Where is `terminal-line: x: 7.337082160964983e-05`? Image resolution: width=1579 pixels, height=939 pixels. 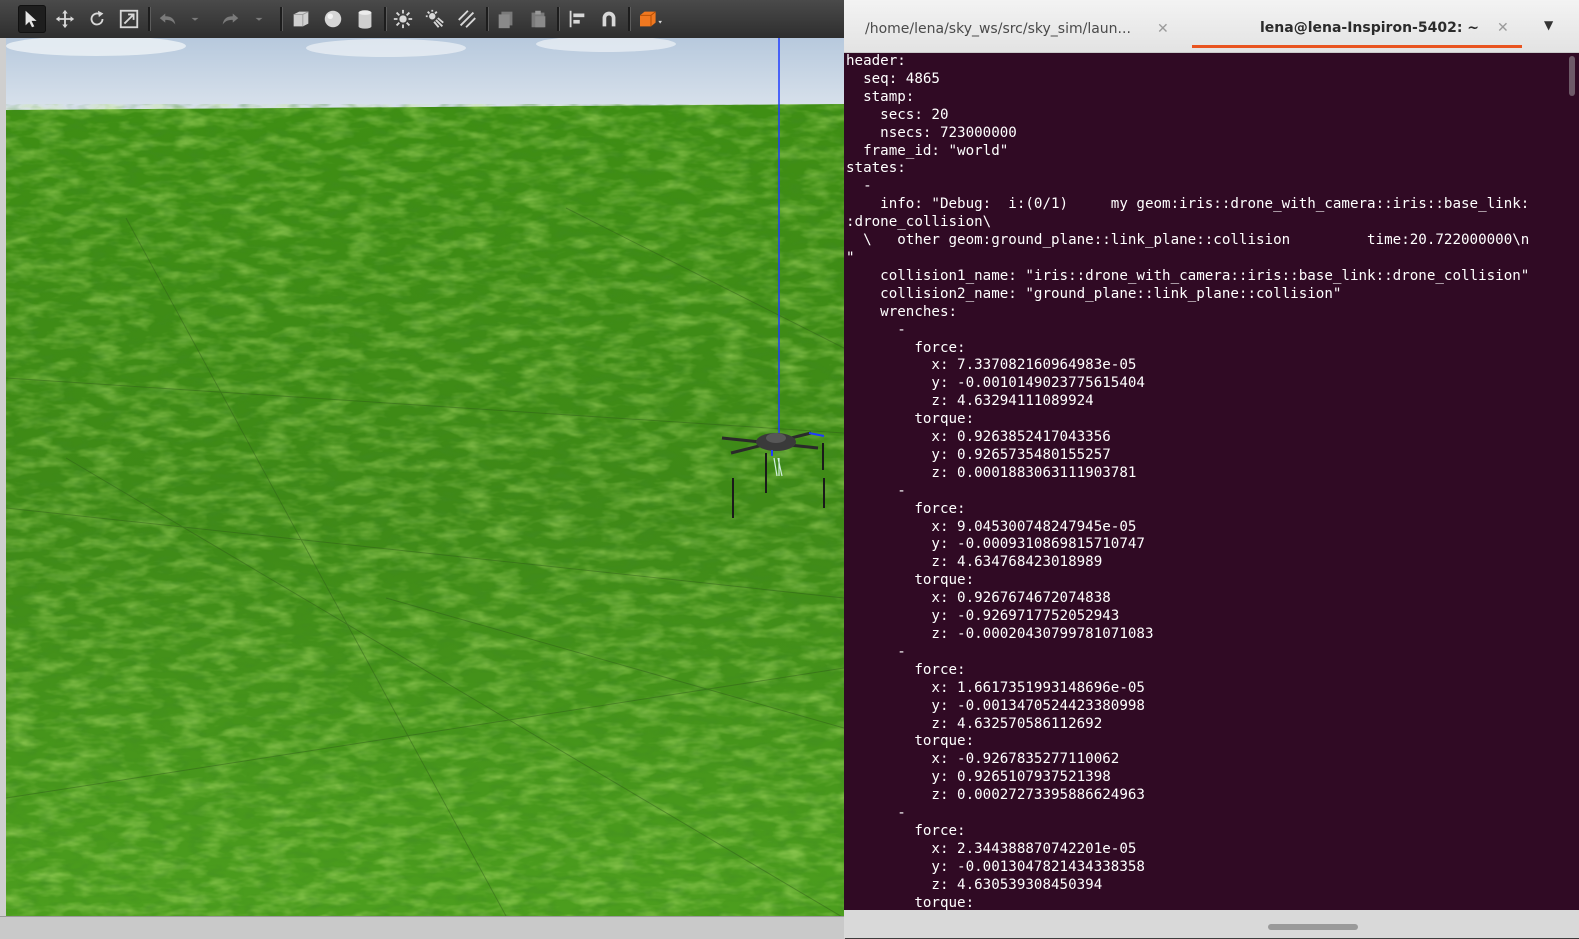
terminal-line: x: 7.337082160964983e-05 is located at coordinates (991, 365).